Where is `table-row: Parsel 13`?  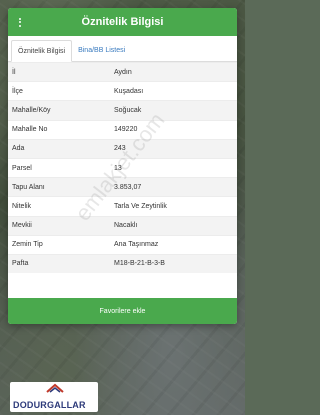
table-row: Parsel 13 is located at coordinates (122, 167).